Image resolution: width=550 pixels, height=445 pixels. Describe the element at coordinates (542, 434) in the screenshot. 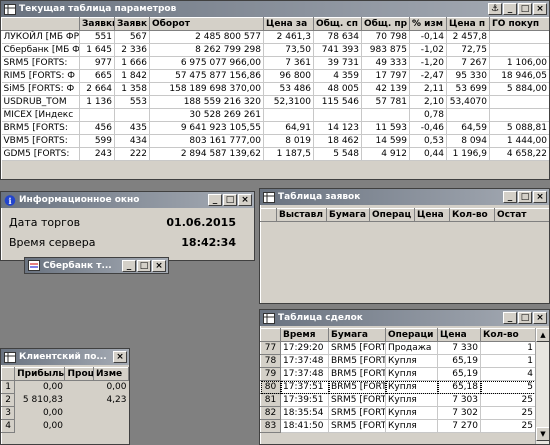

I see `scroll-down-icon: ▼` at that location.